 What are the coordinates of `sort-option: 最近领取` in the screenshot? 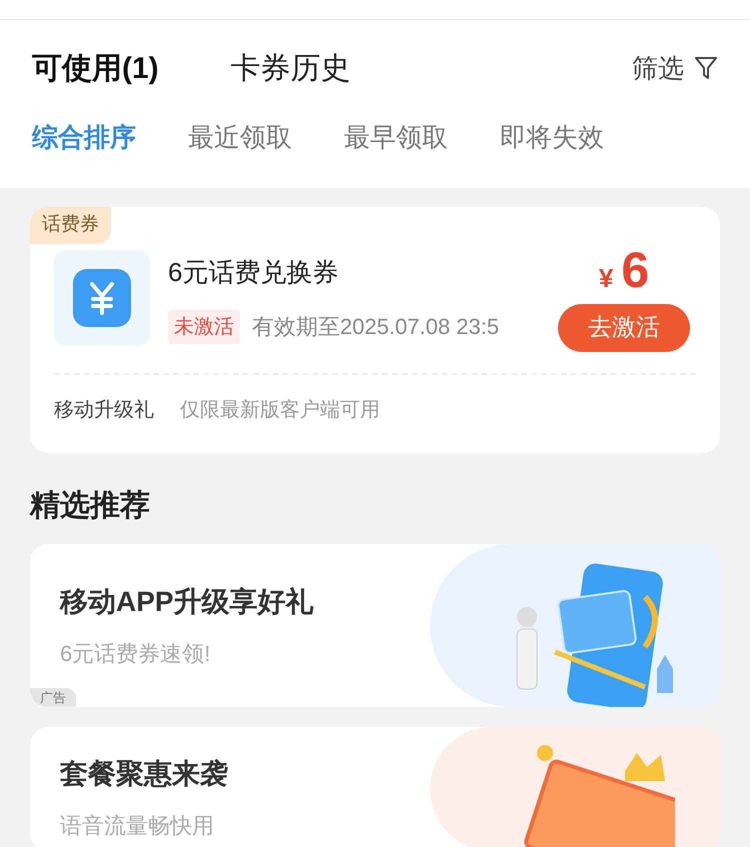 It's located at (240, 137).